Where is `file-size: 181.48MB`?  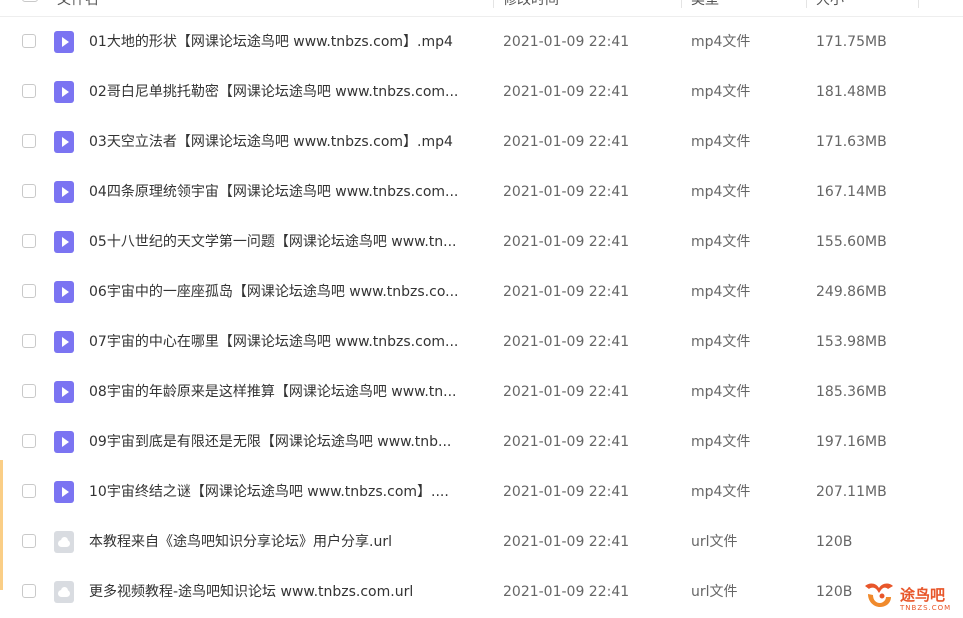
file-size: 181.48MB is located at coordinates (851, 92).